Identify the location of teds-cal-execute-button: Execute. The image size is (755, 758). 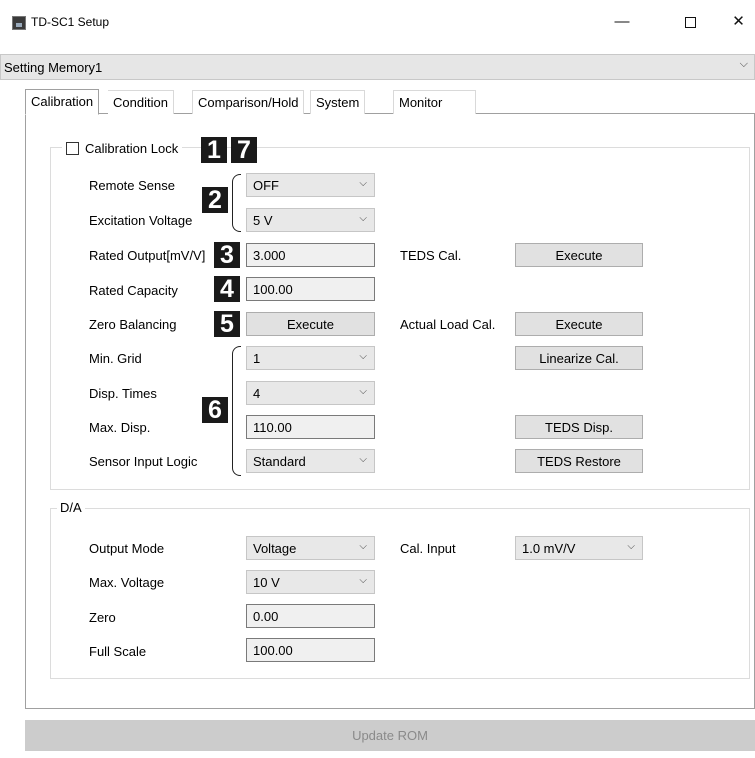
(579, 255).